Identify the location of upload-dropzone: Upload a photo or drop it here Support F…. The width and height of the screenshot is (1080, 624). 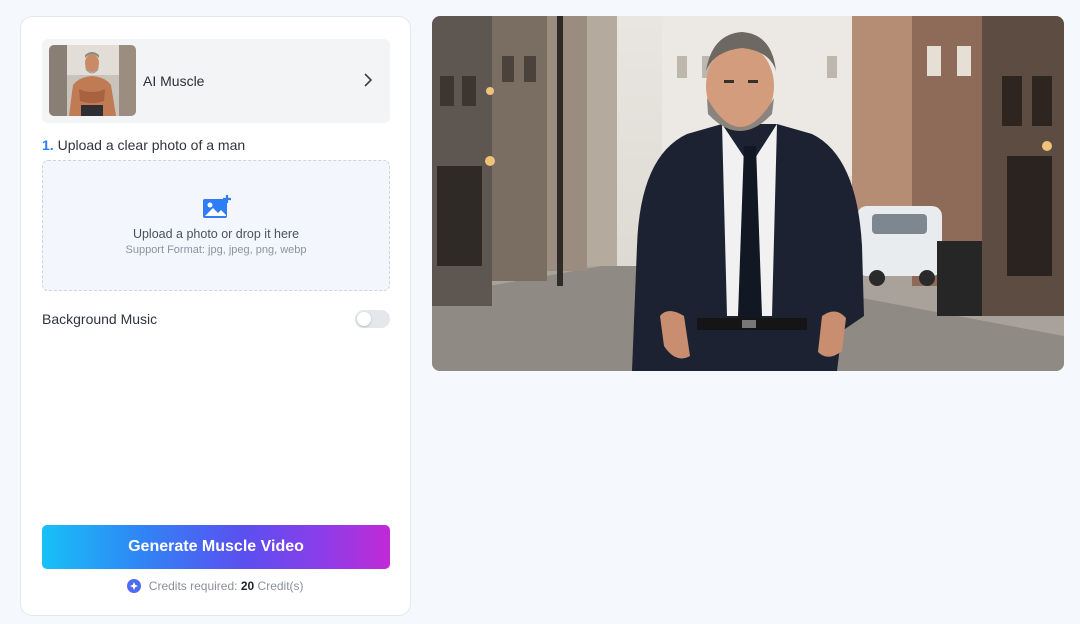
(216, 225).